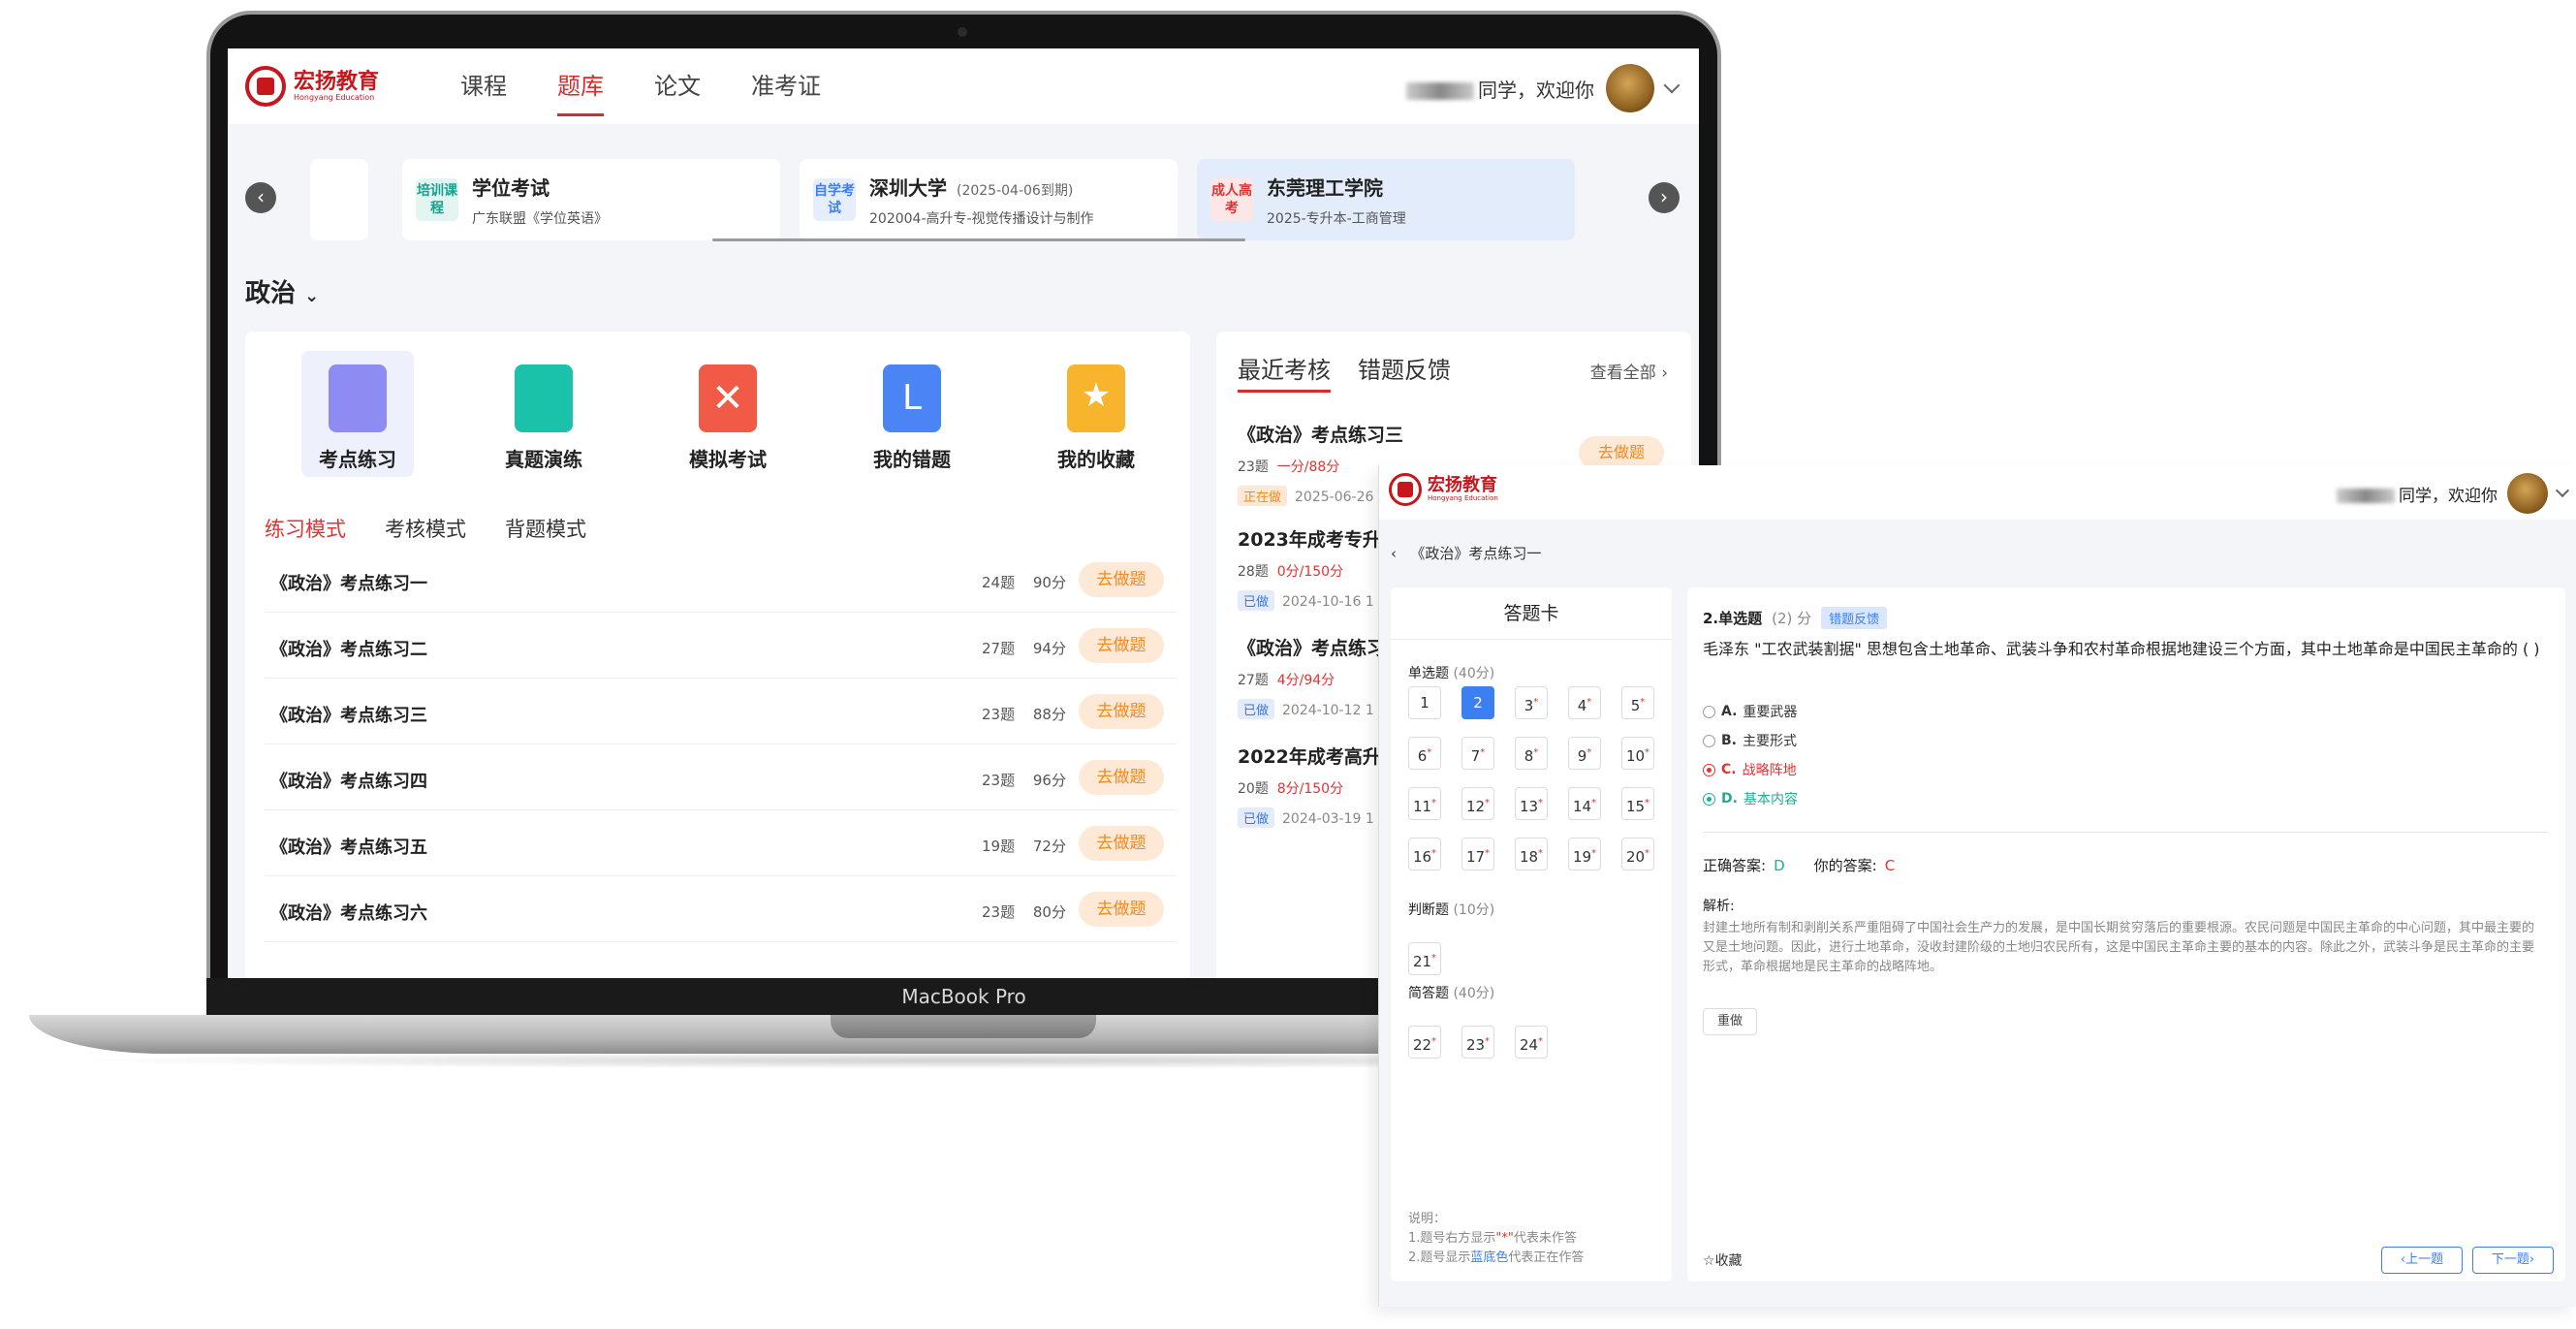 Image resolution: width=2576 pixels, height=1329 pixels. I want to click on tab-recent-assessments: 最近考核, so click(1284, 372).